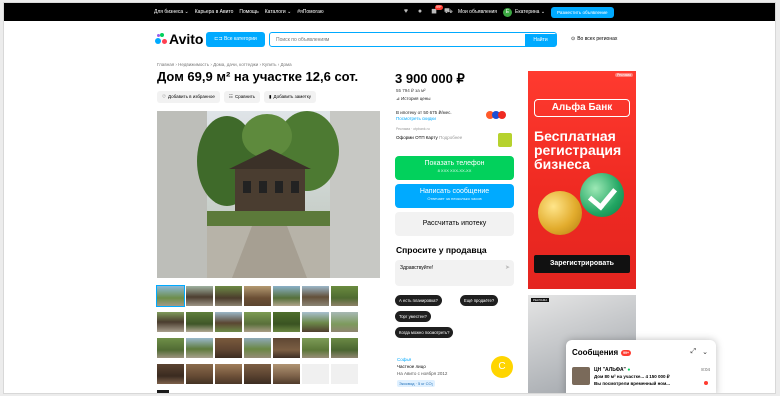 This screenshot has height=396, width=780. I want to click on ask-seller-value: Здравствуйте!, so click(417, 268).